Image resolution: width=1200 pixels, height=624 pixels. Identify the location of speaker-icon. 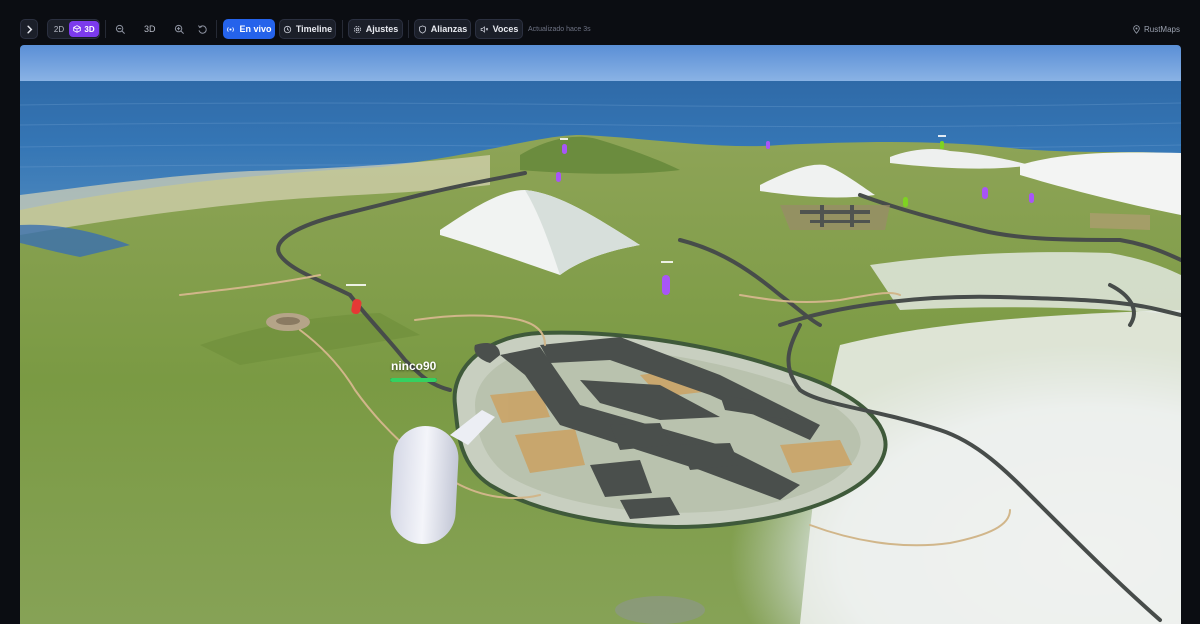
(484, 29).